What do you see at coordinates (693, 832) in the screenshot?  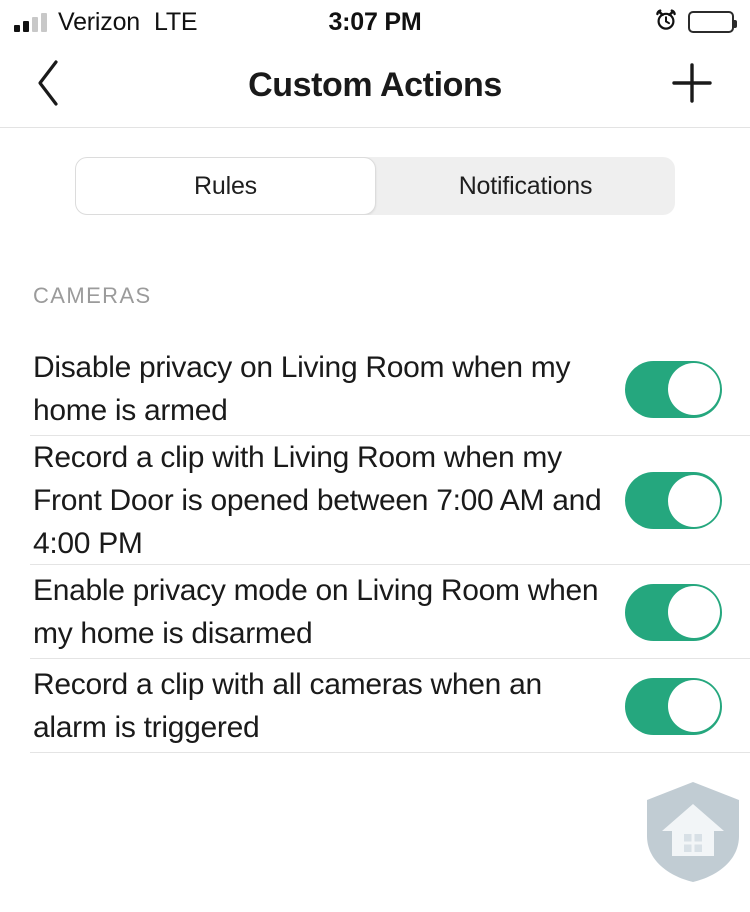 I see `home-shield-logo-watermark` at bounding box center [693, 832].